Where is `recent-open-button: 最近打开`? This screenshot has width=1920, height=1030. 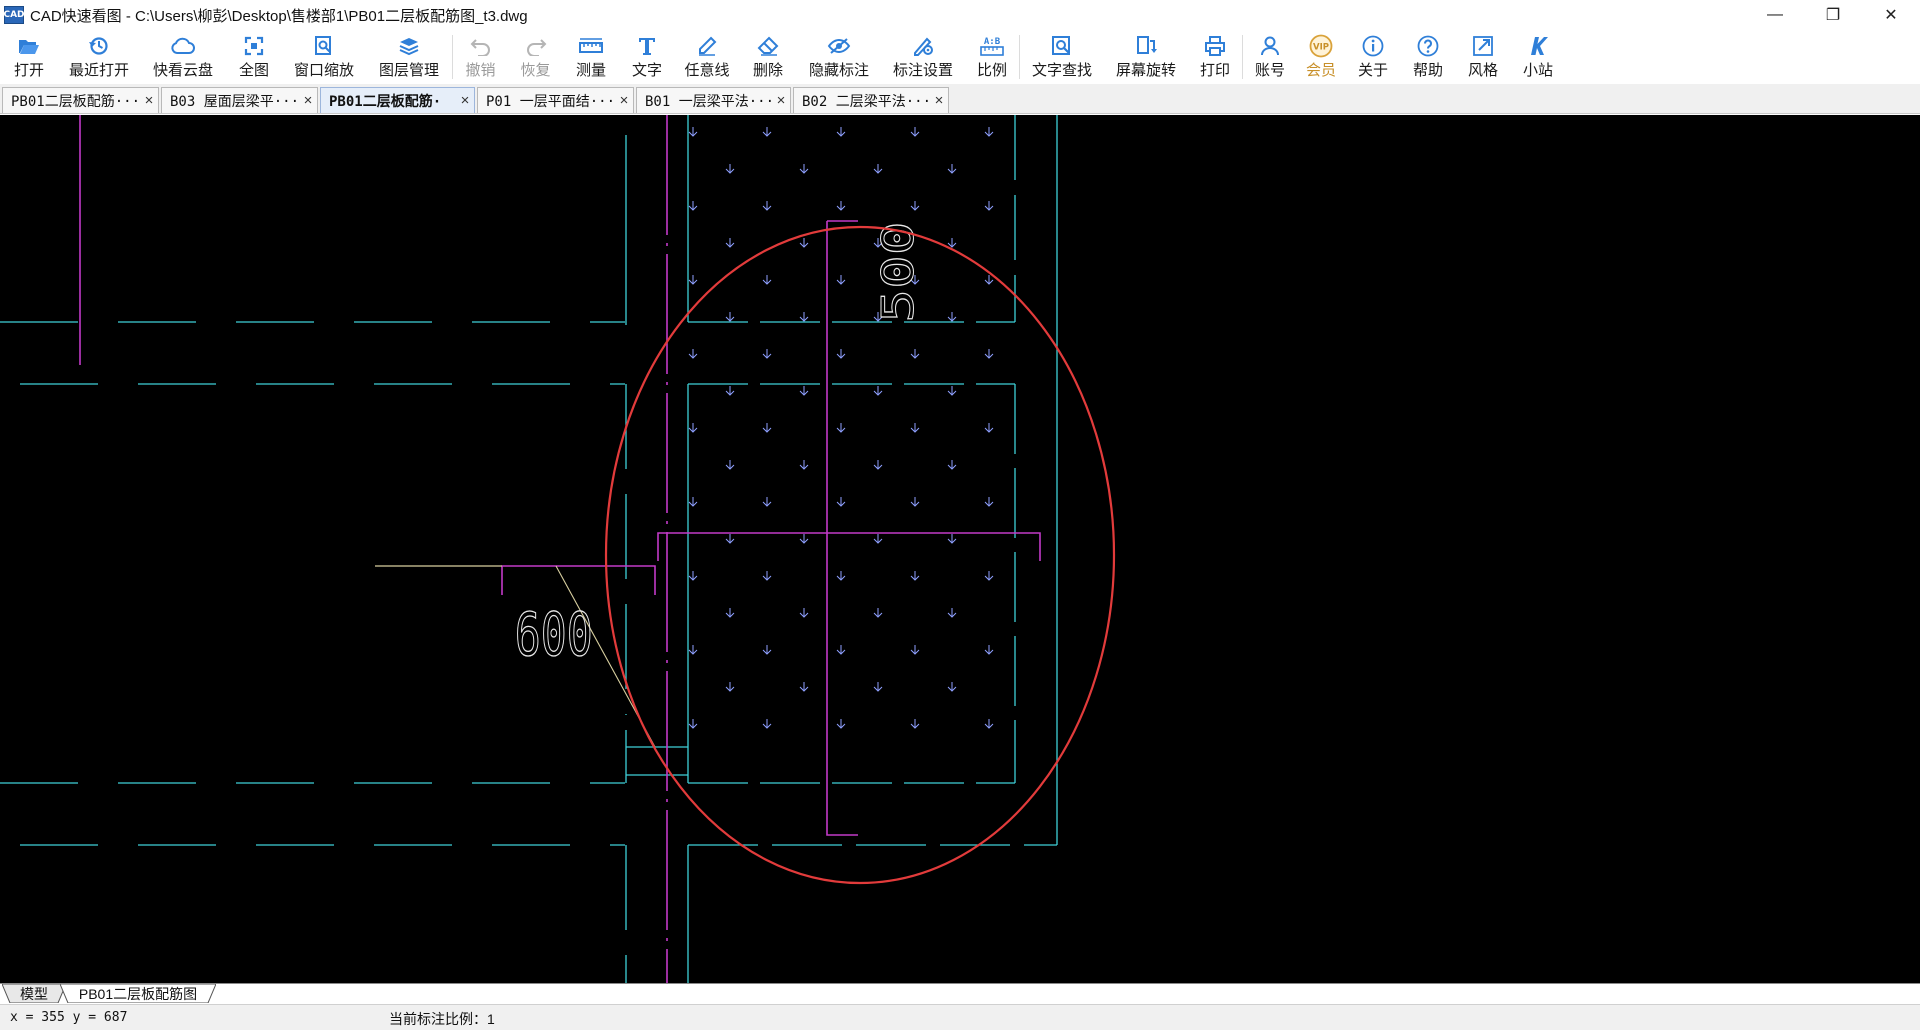 recent-open-button: 最近打开 is located at coordinates (99, 57).